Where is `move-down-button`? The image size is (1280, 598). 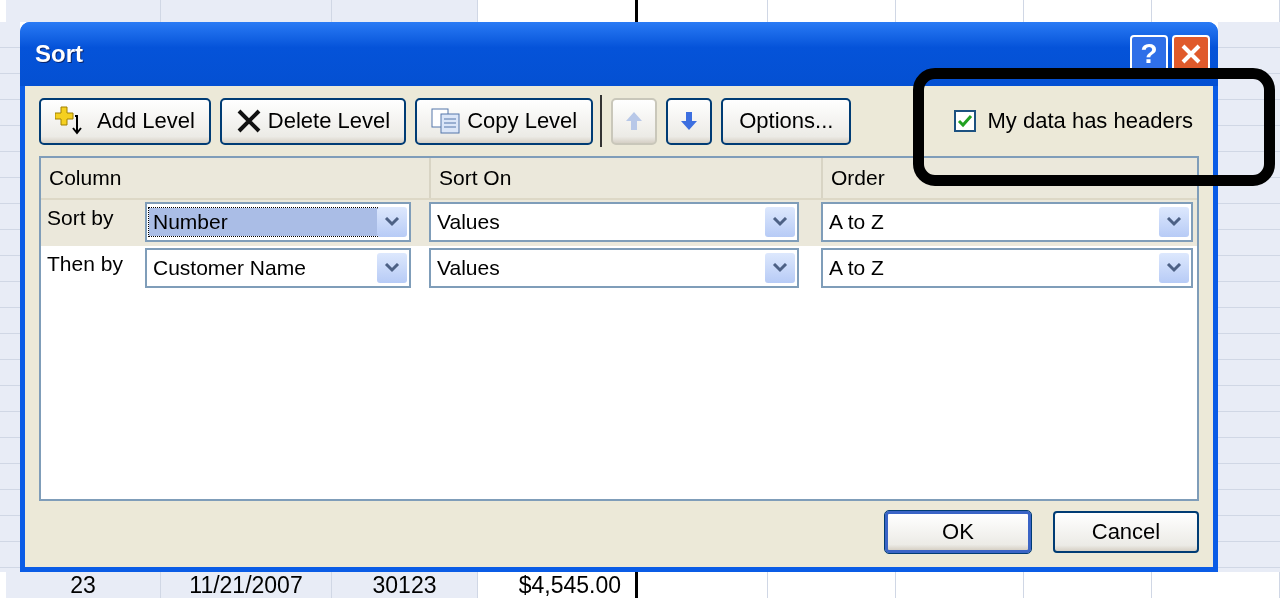
move-down-button is located at coordinates (689, 121).